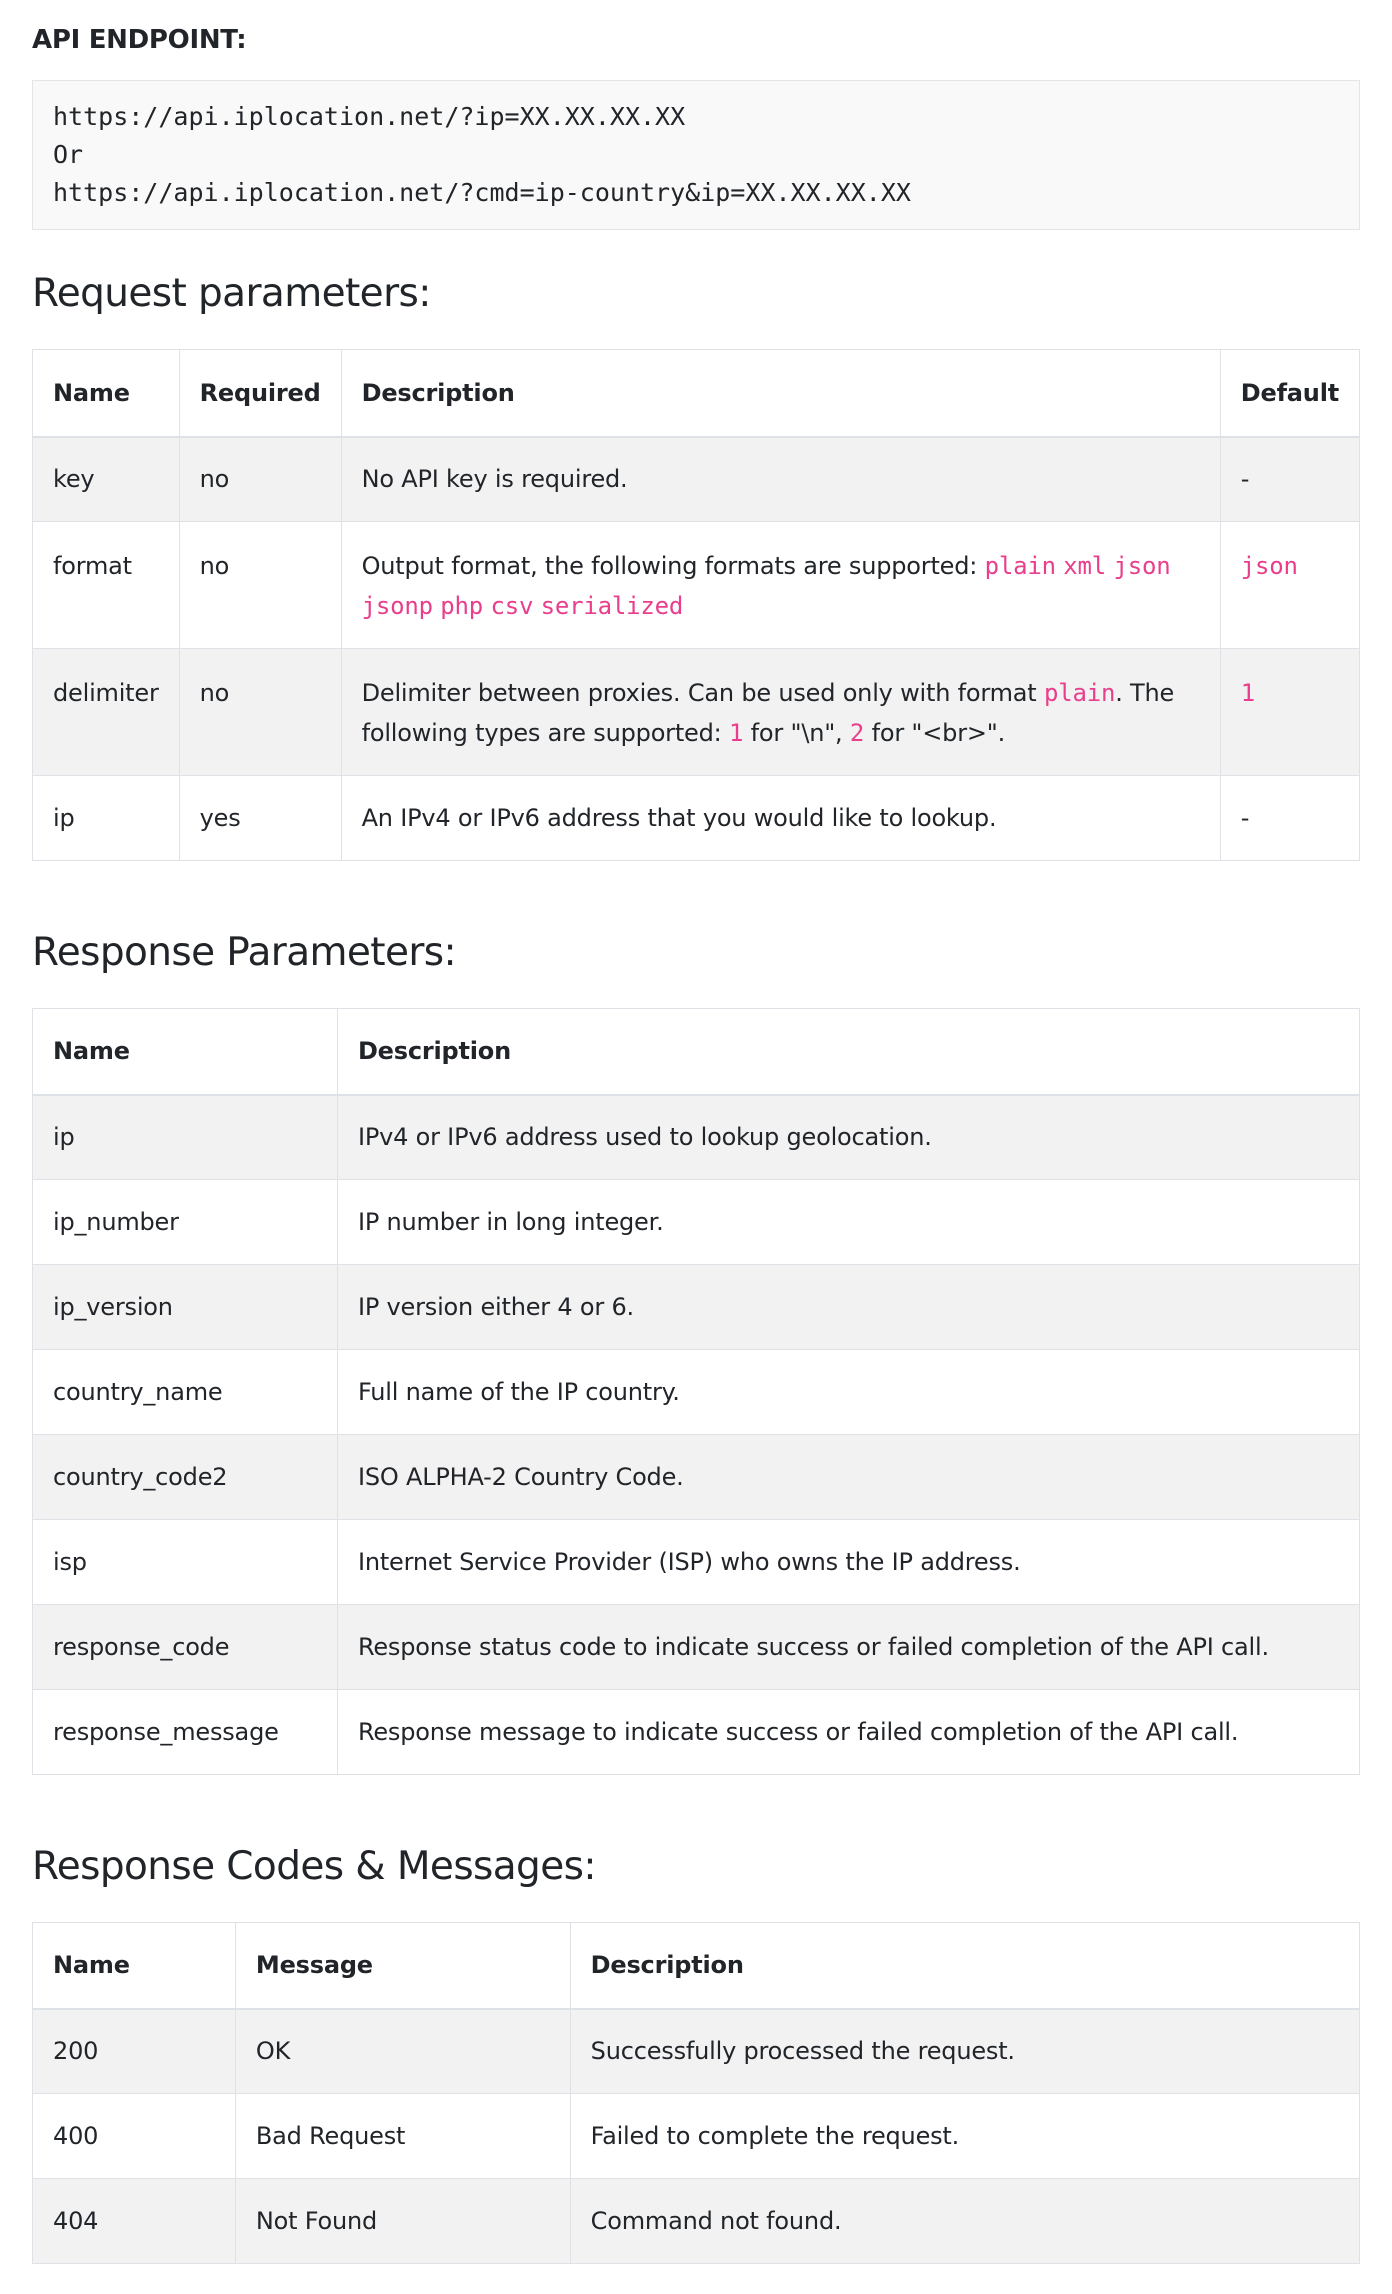 The width and height of the screenshot is (1392, 2294). I want to click on response-field-name: response_code, so click(185, 1647).